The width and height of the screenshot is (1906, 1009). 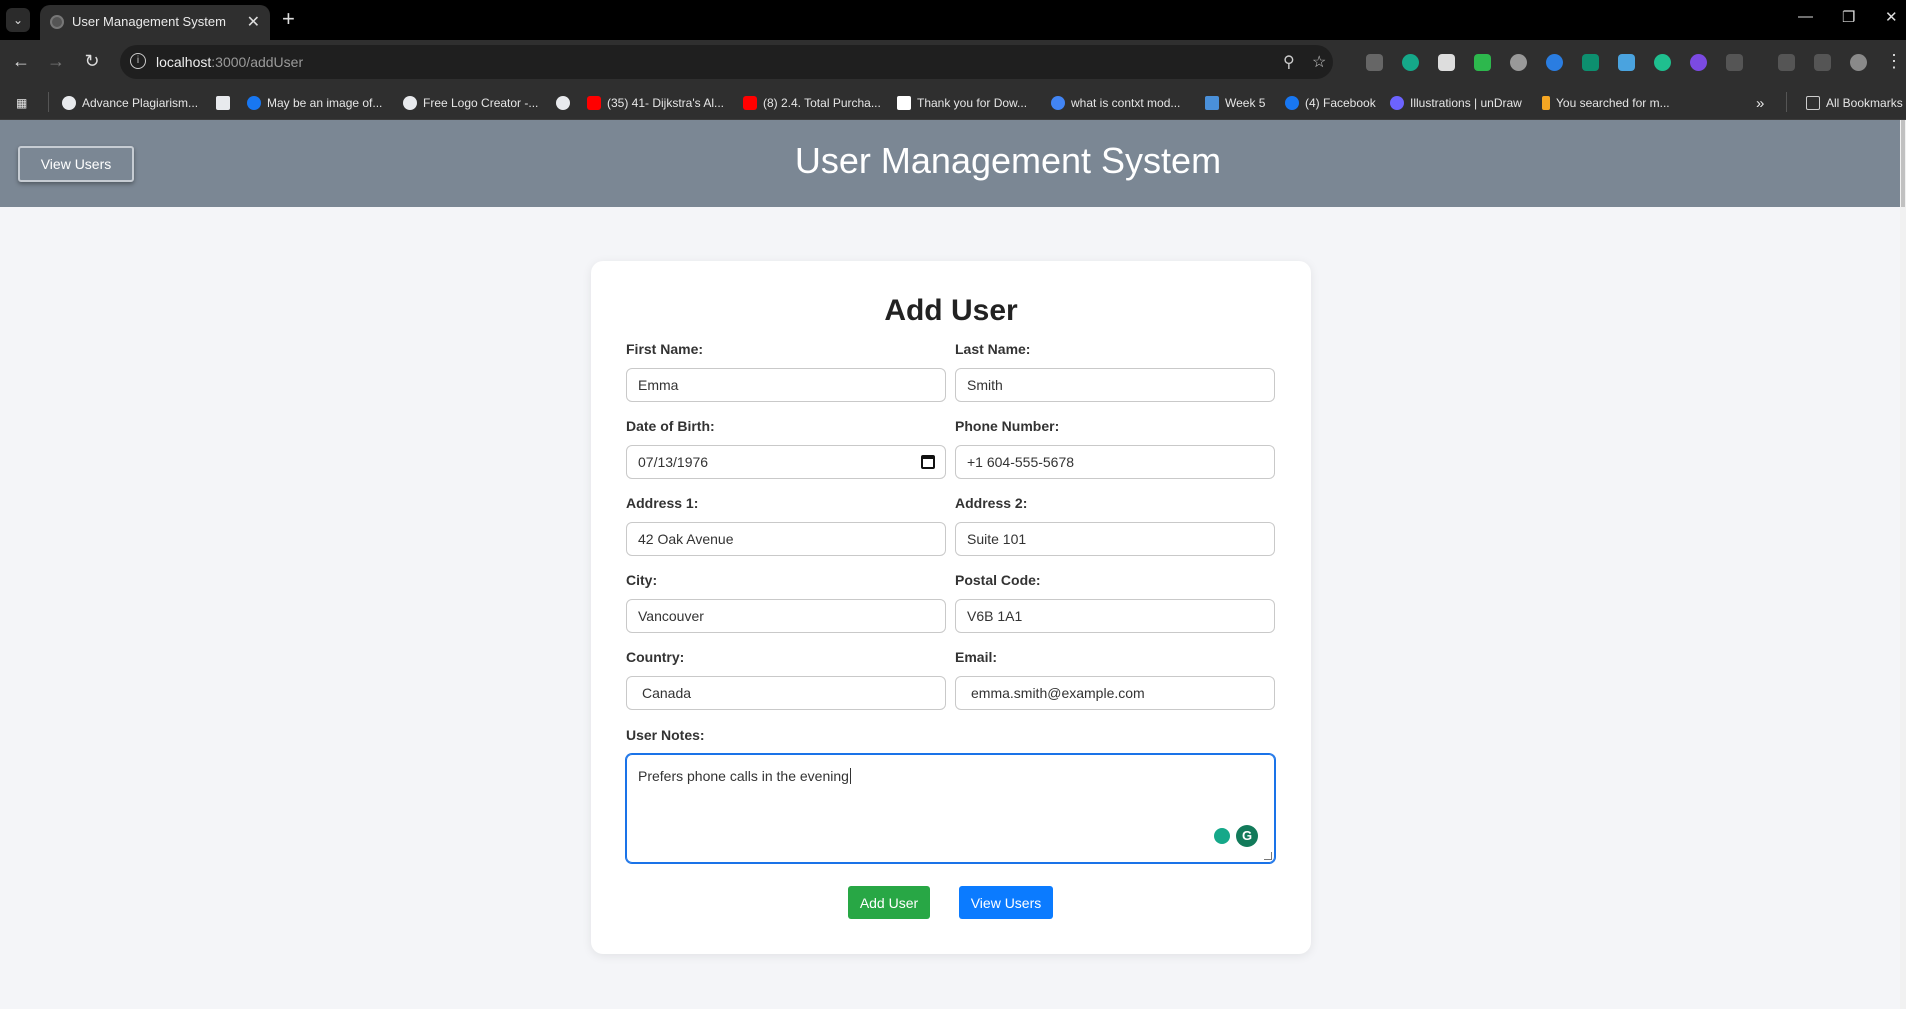 I want to click on browser-tab: User Management System ✕, so click(x=155, y=22).